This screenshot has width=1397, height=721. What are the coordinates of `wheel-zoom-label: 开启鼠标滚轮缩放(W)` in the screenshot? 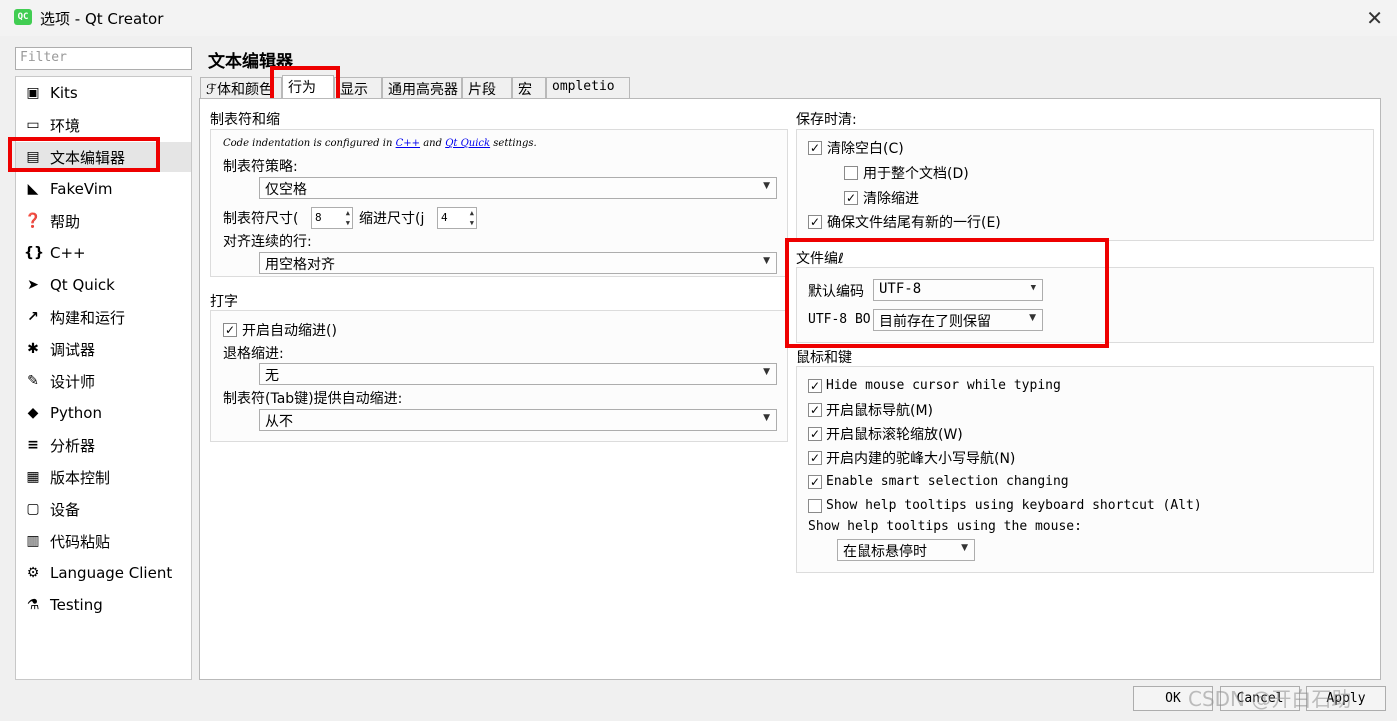 It's located at (894, 435).